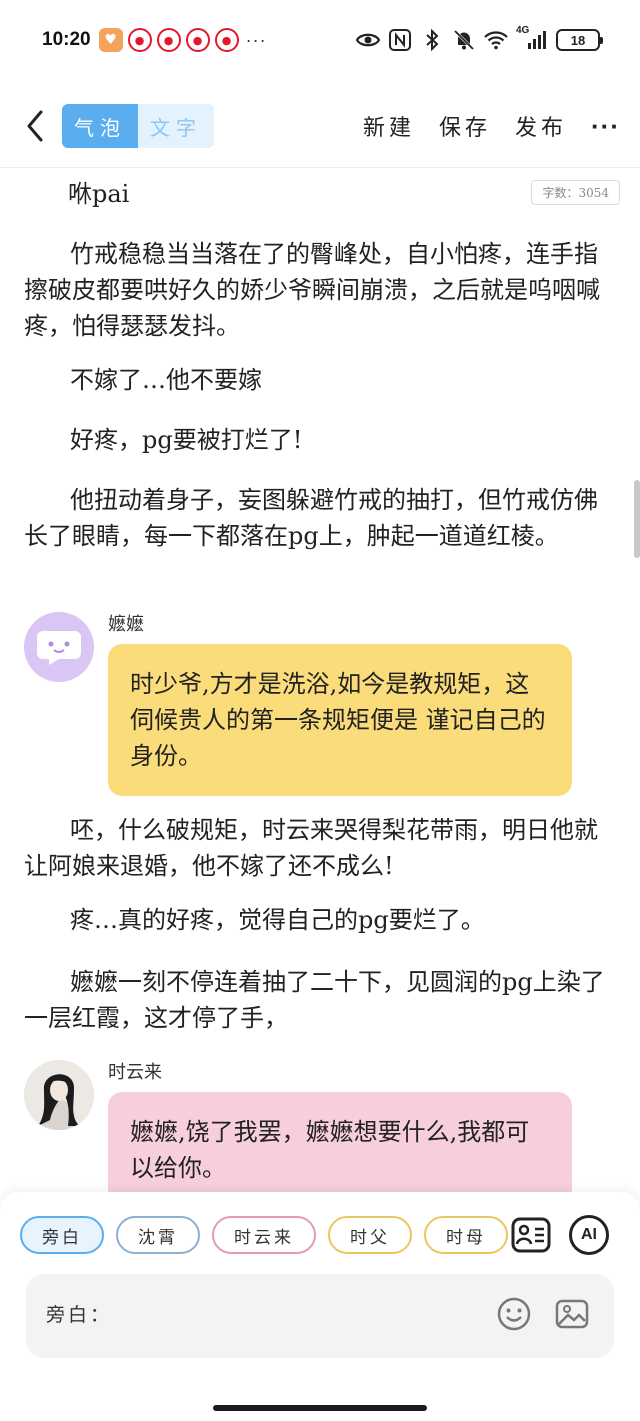 Image resolution: width=640 pixels, height=1421 pixels. Describe the element at coordinates (575, 192) in the screenshot. I see `word-count-badge: 字数：3054` at that location.